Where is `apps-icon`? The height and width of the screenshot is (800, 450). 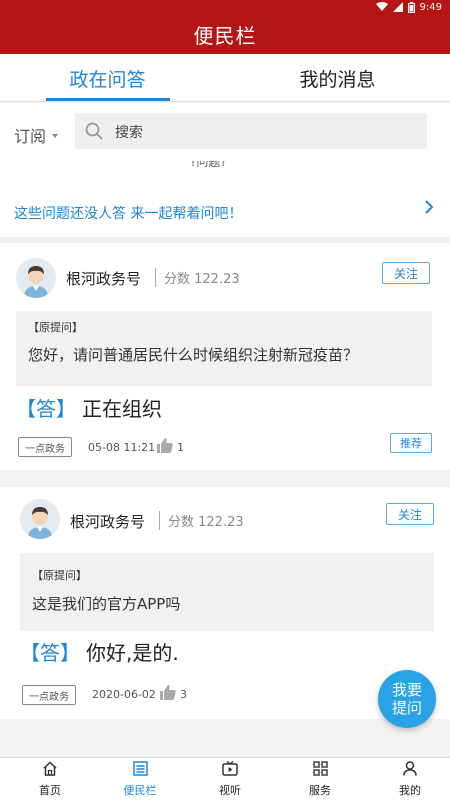
apps-icon is located at coordinates (320, 770).